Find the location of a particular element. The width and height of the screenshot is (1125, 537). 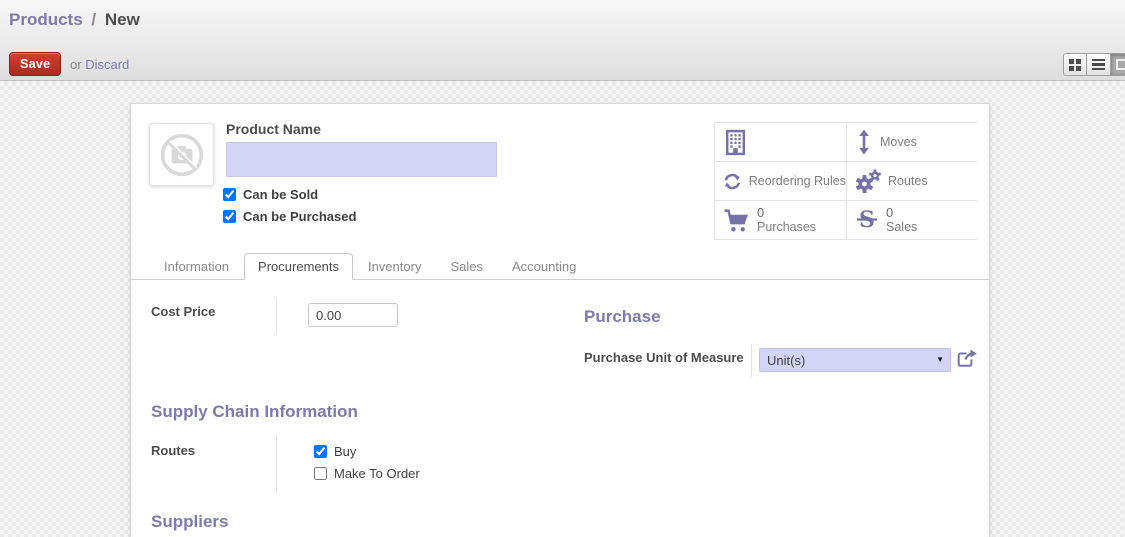

product-name-input is located at coordinates (361, 159).